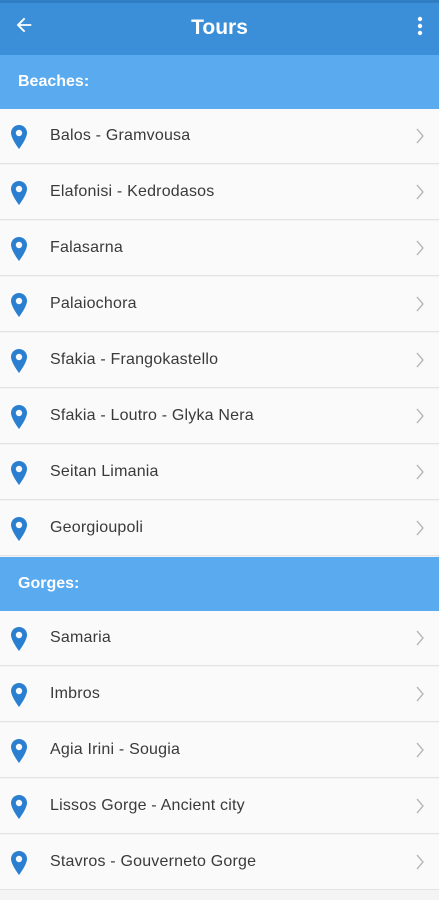 The width and height of the screenshot is (439, 900). I want to click on list-item: Stavros - Gouverneto Gorge, so click(219, 862).